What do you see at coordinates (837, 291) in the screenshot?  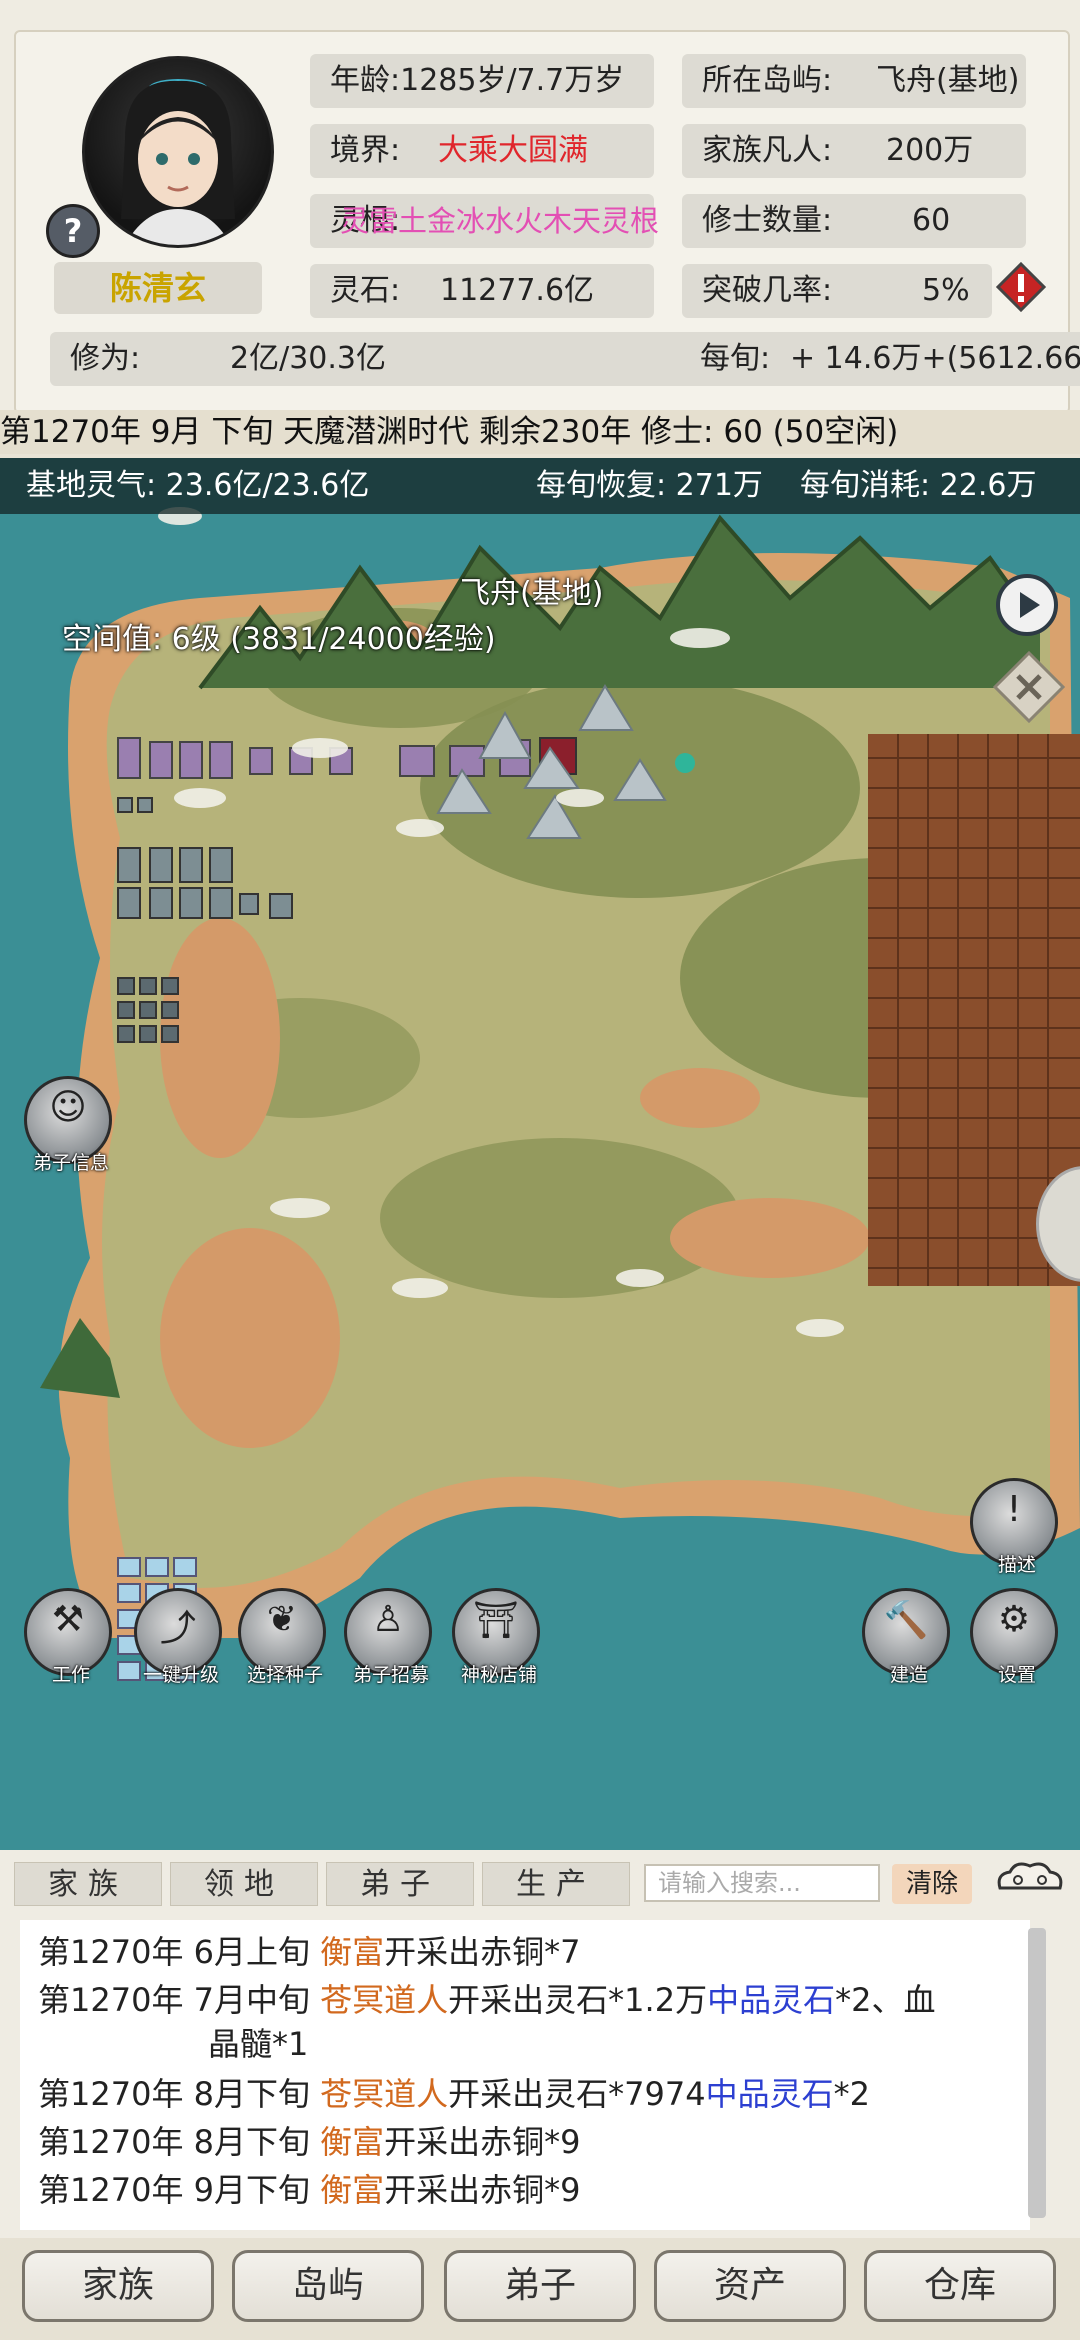 I see `breakthrough-pill: 突破几率: 5%` at bounding box center [837, 291].